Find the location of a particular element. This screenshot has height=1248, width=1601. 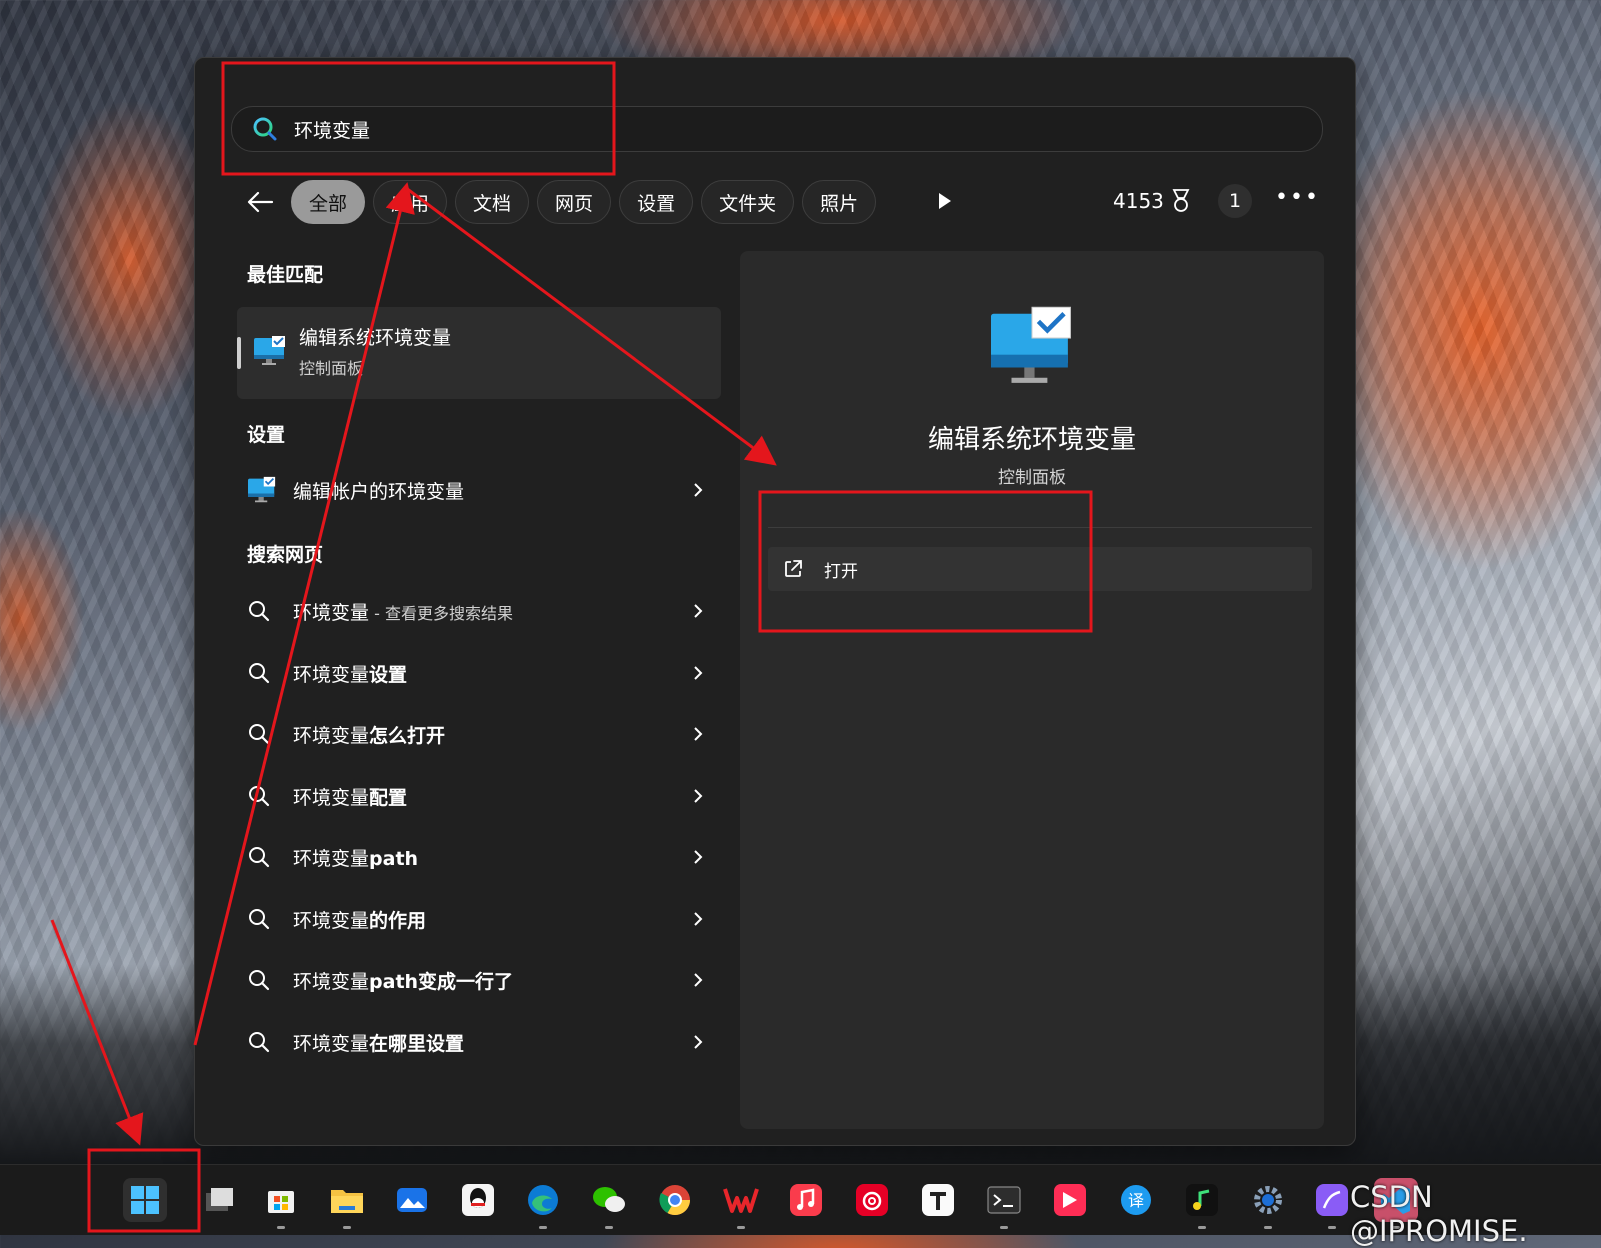

microsoft-store-button is located at coordinates (281, 1203).